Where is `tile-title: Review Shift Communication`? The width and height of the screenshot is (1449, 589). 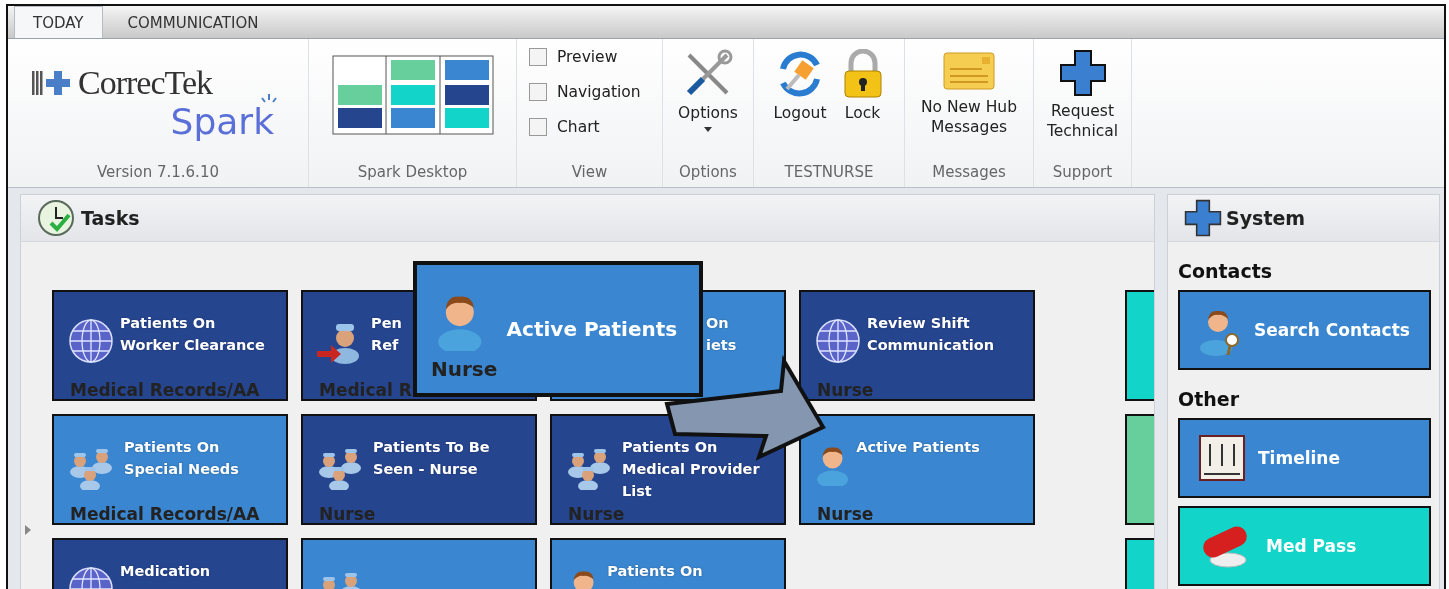
tile-title: Review Shift Communication is located at coordinates (931, 334).